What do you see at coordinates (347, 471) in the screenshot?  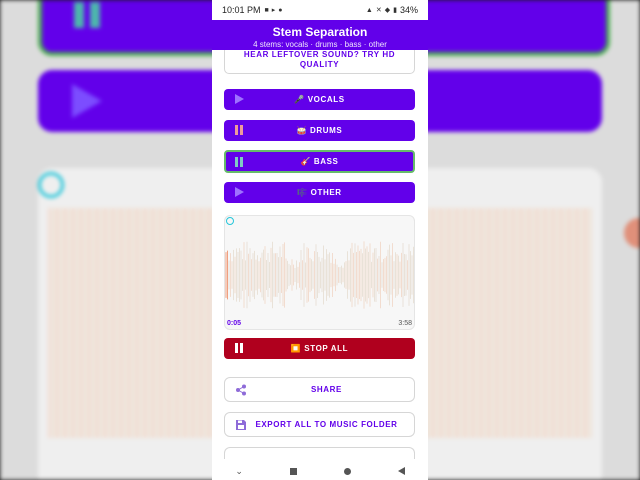 I see `home-icon` at bounding box center [347, 471].